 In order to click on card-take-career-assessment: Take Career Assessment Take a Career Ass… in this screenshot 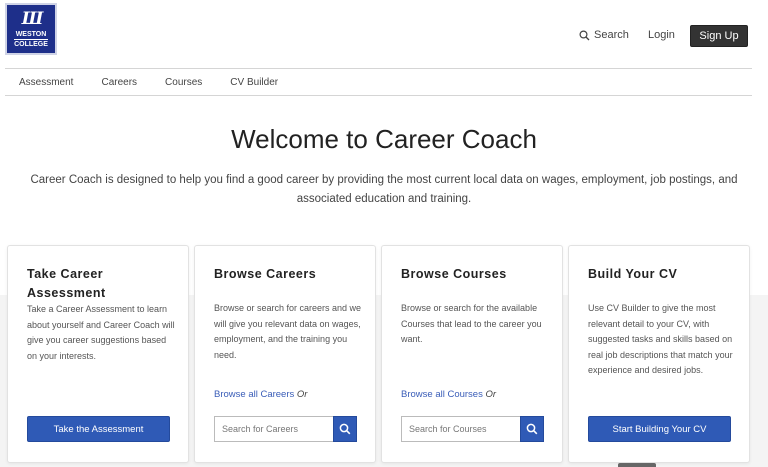, I will do `click(98, 354)`.